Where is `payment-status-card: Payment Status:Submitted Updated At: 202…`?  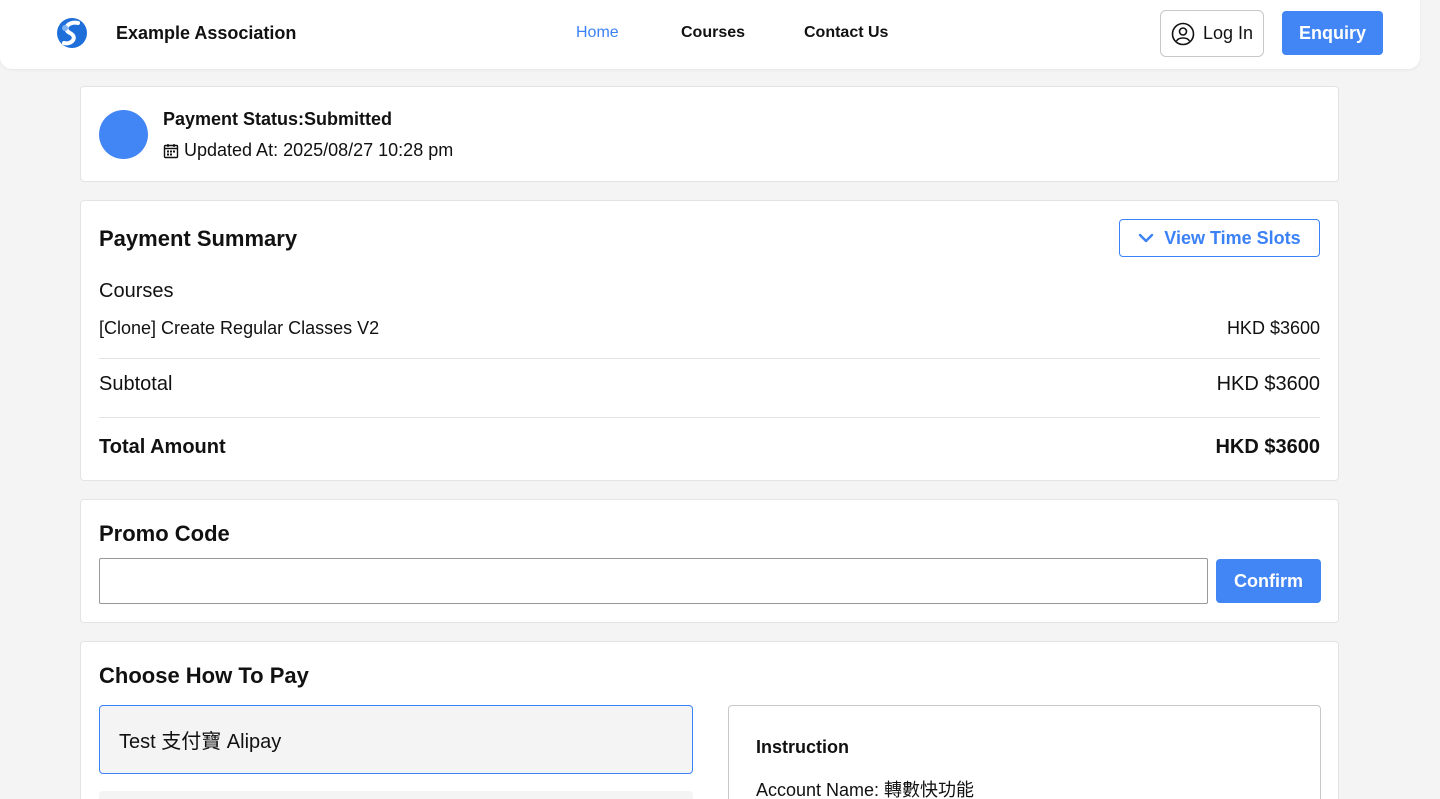
payment-status-card: Payment Status:Submitted Updated At: 202… is located at coordinates (709, 134).